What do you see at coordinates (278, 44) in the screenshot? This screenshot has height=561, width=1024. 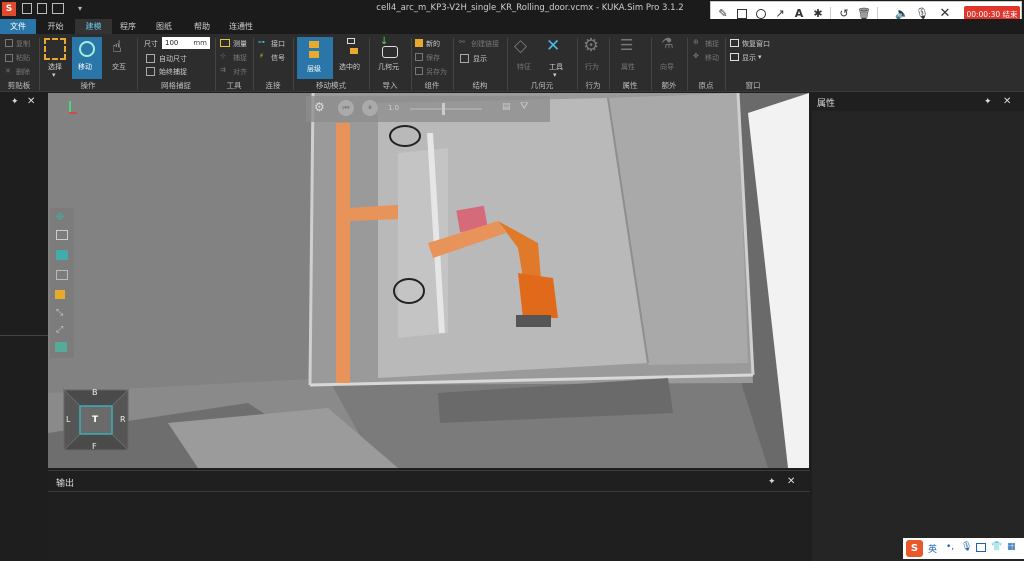 I see `interface-button: 接口` at bounding box center [278, 44].